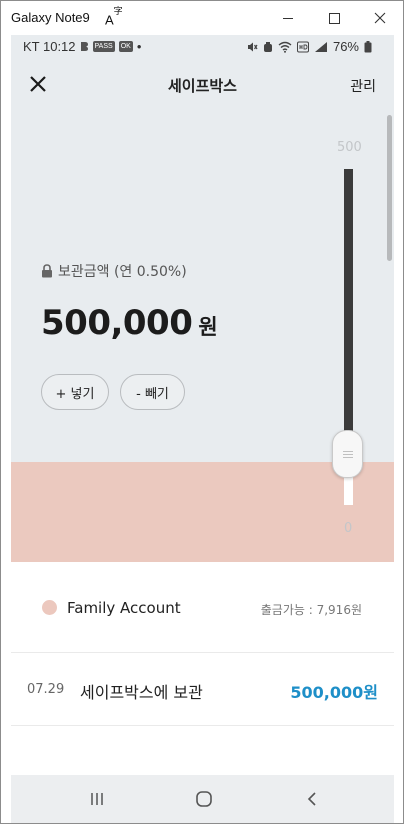  I want to click on signal-icon, so click(320, 46).